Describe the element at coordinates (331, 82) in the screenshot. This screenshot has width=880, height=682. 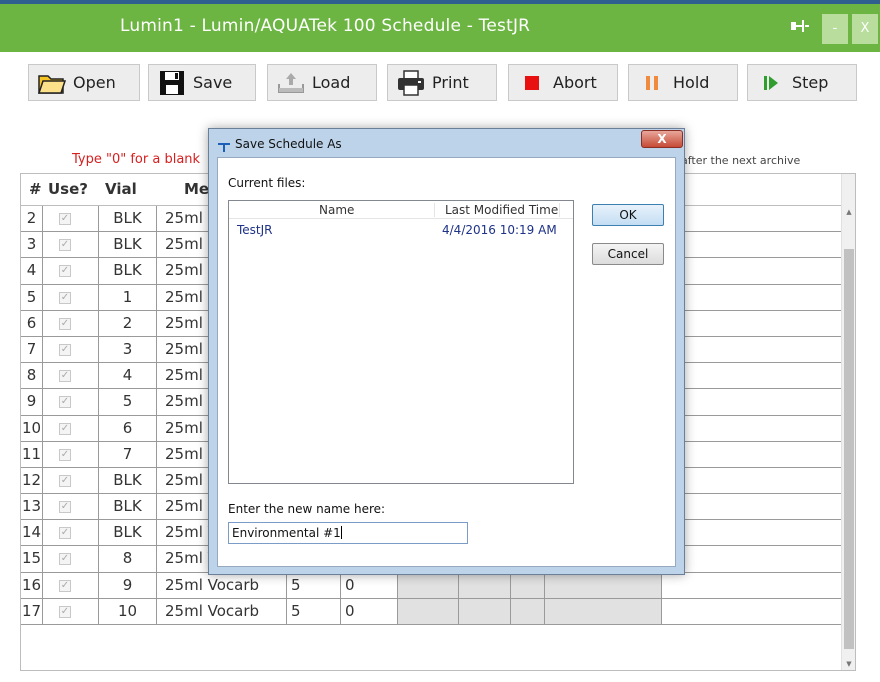
I see `load-label: Load` at that location.